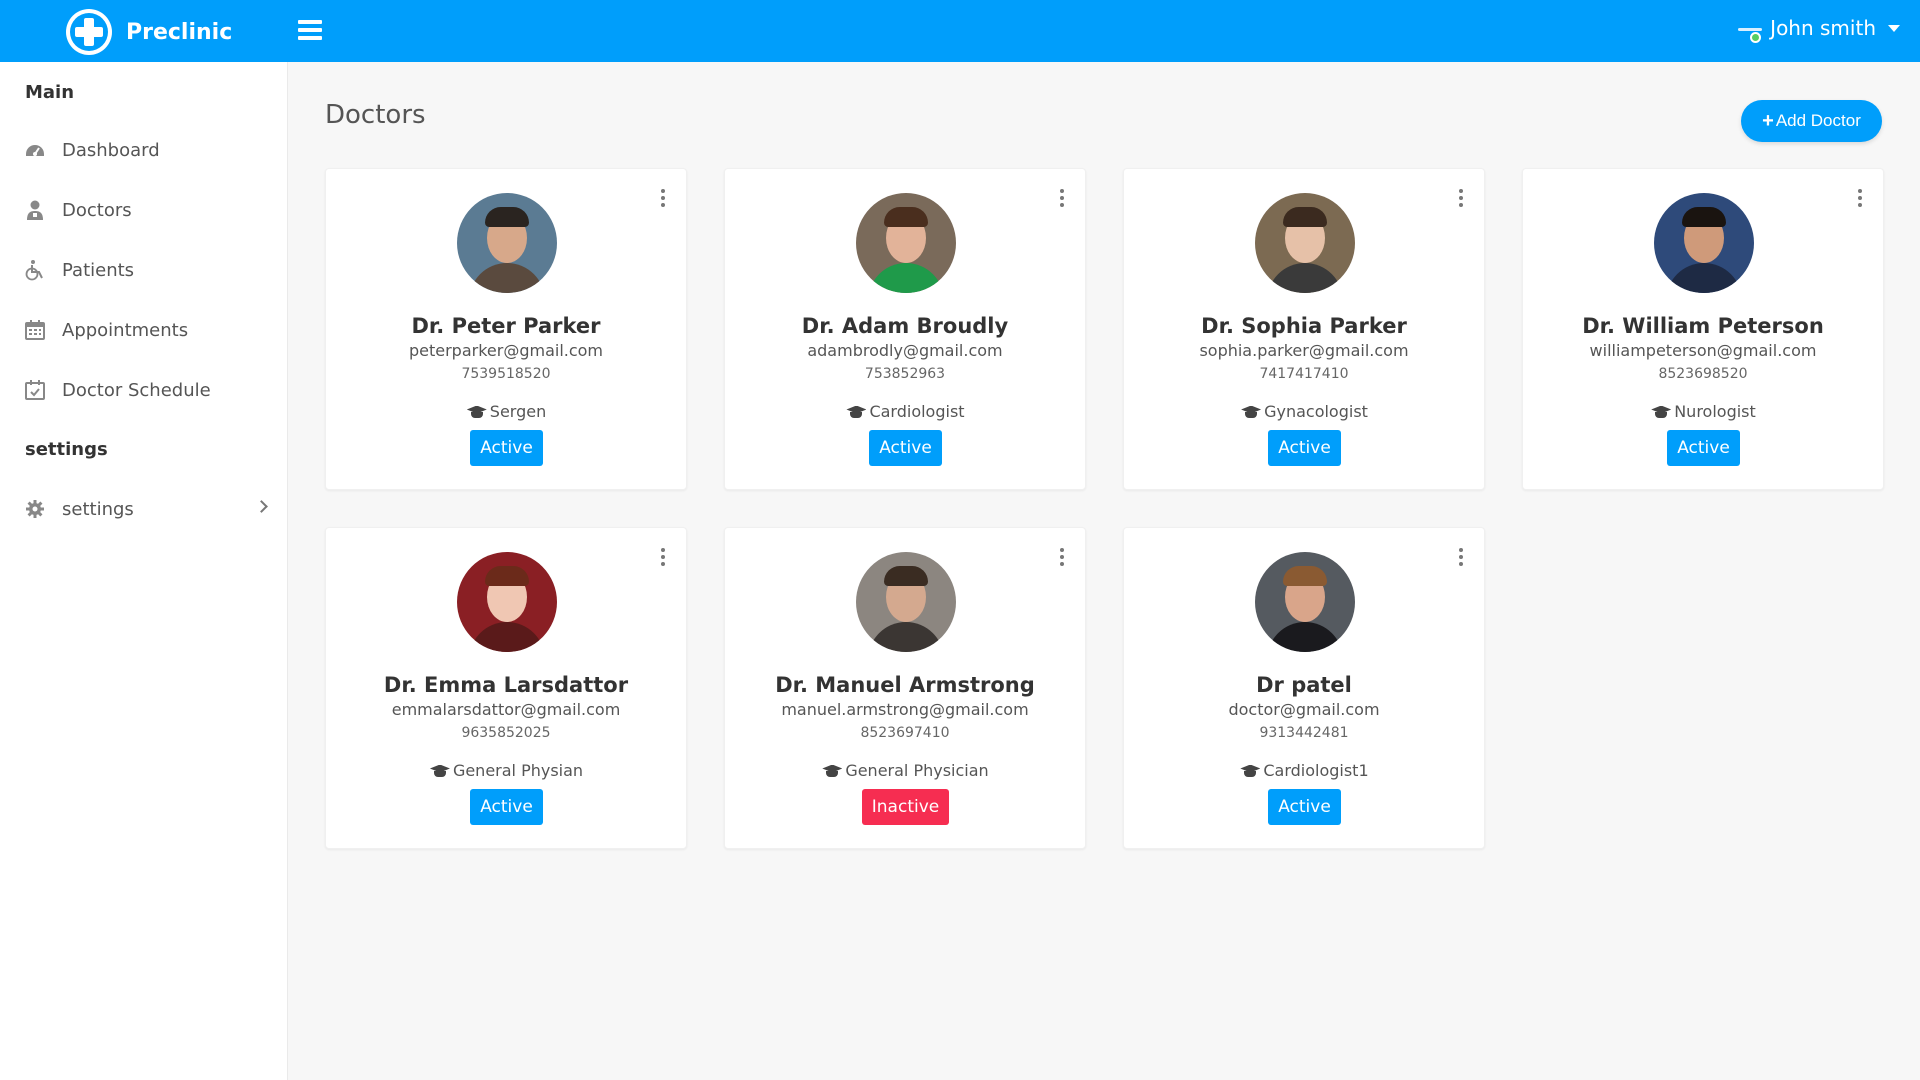 The height and width of the screenshot is (1080, 1920). Describe the element at coordinates (144, 270) in the screenshot. I see `sidebar-item-patients: Patients` at that location.